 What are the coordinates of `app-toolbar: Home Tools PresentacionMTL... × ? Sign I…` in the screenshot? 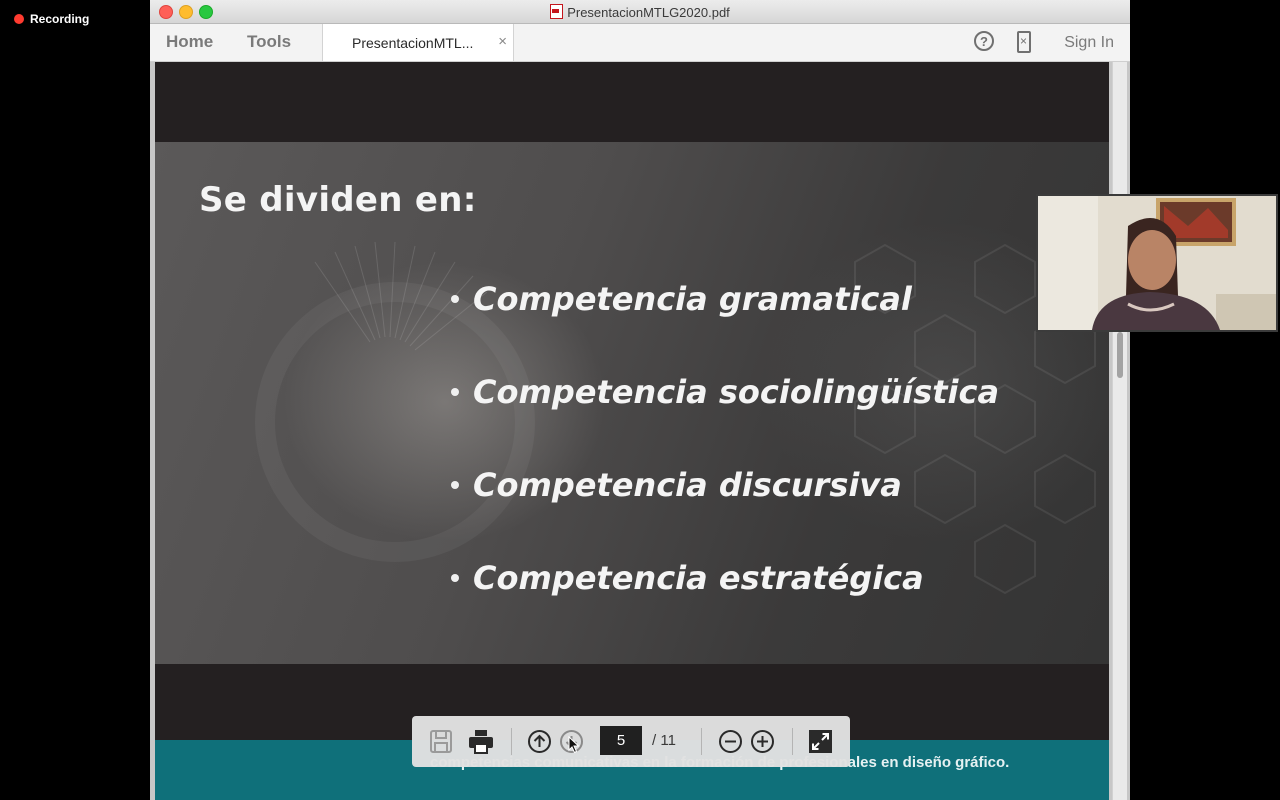 It's located at (640, 43).